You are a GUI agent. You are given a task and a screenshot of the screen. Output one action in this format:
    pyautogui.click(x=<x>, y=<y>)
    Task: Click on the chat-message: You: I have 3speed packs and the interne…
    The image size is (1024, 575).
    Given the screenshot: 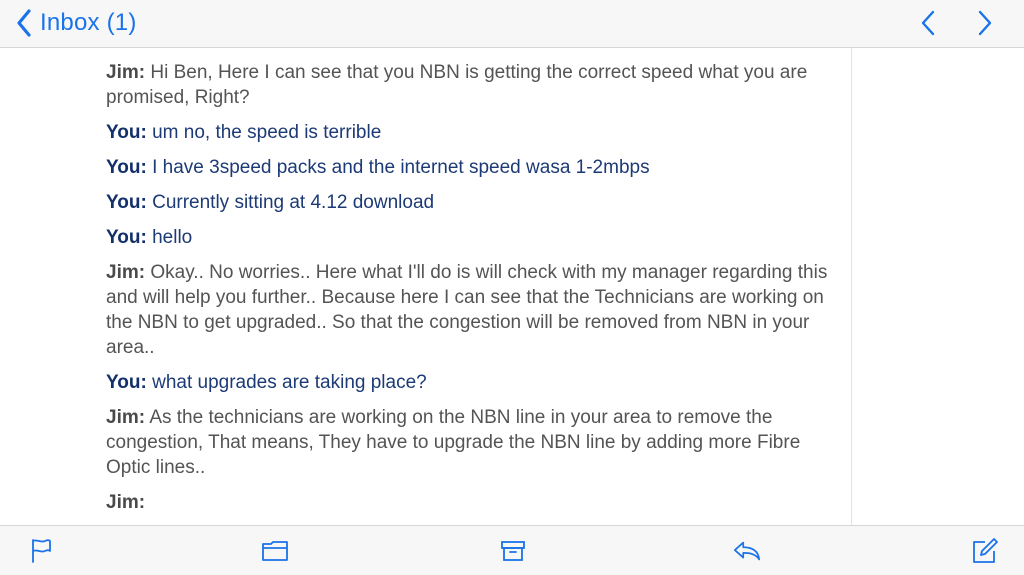 What is the action you would take?
    pyautogui.click(x=471, y=167)
    